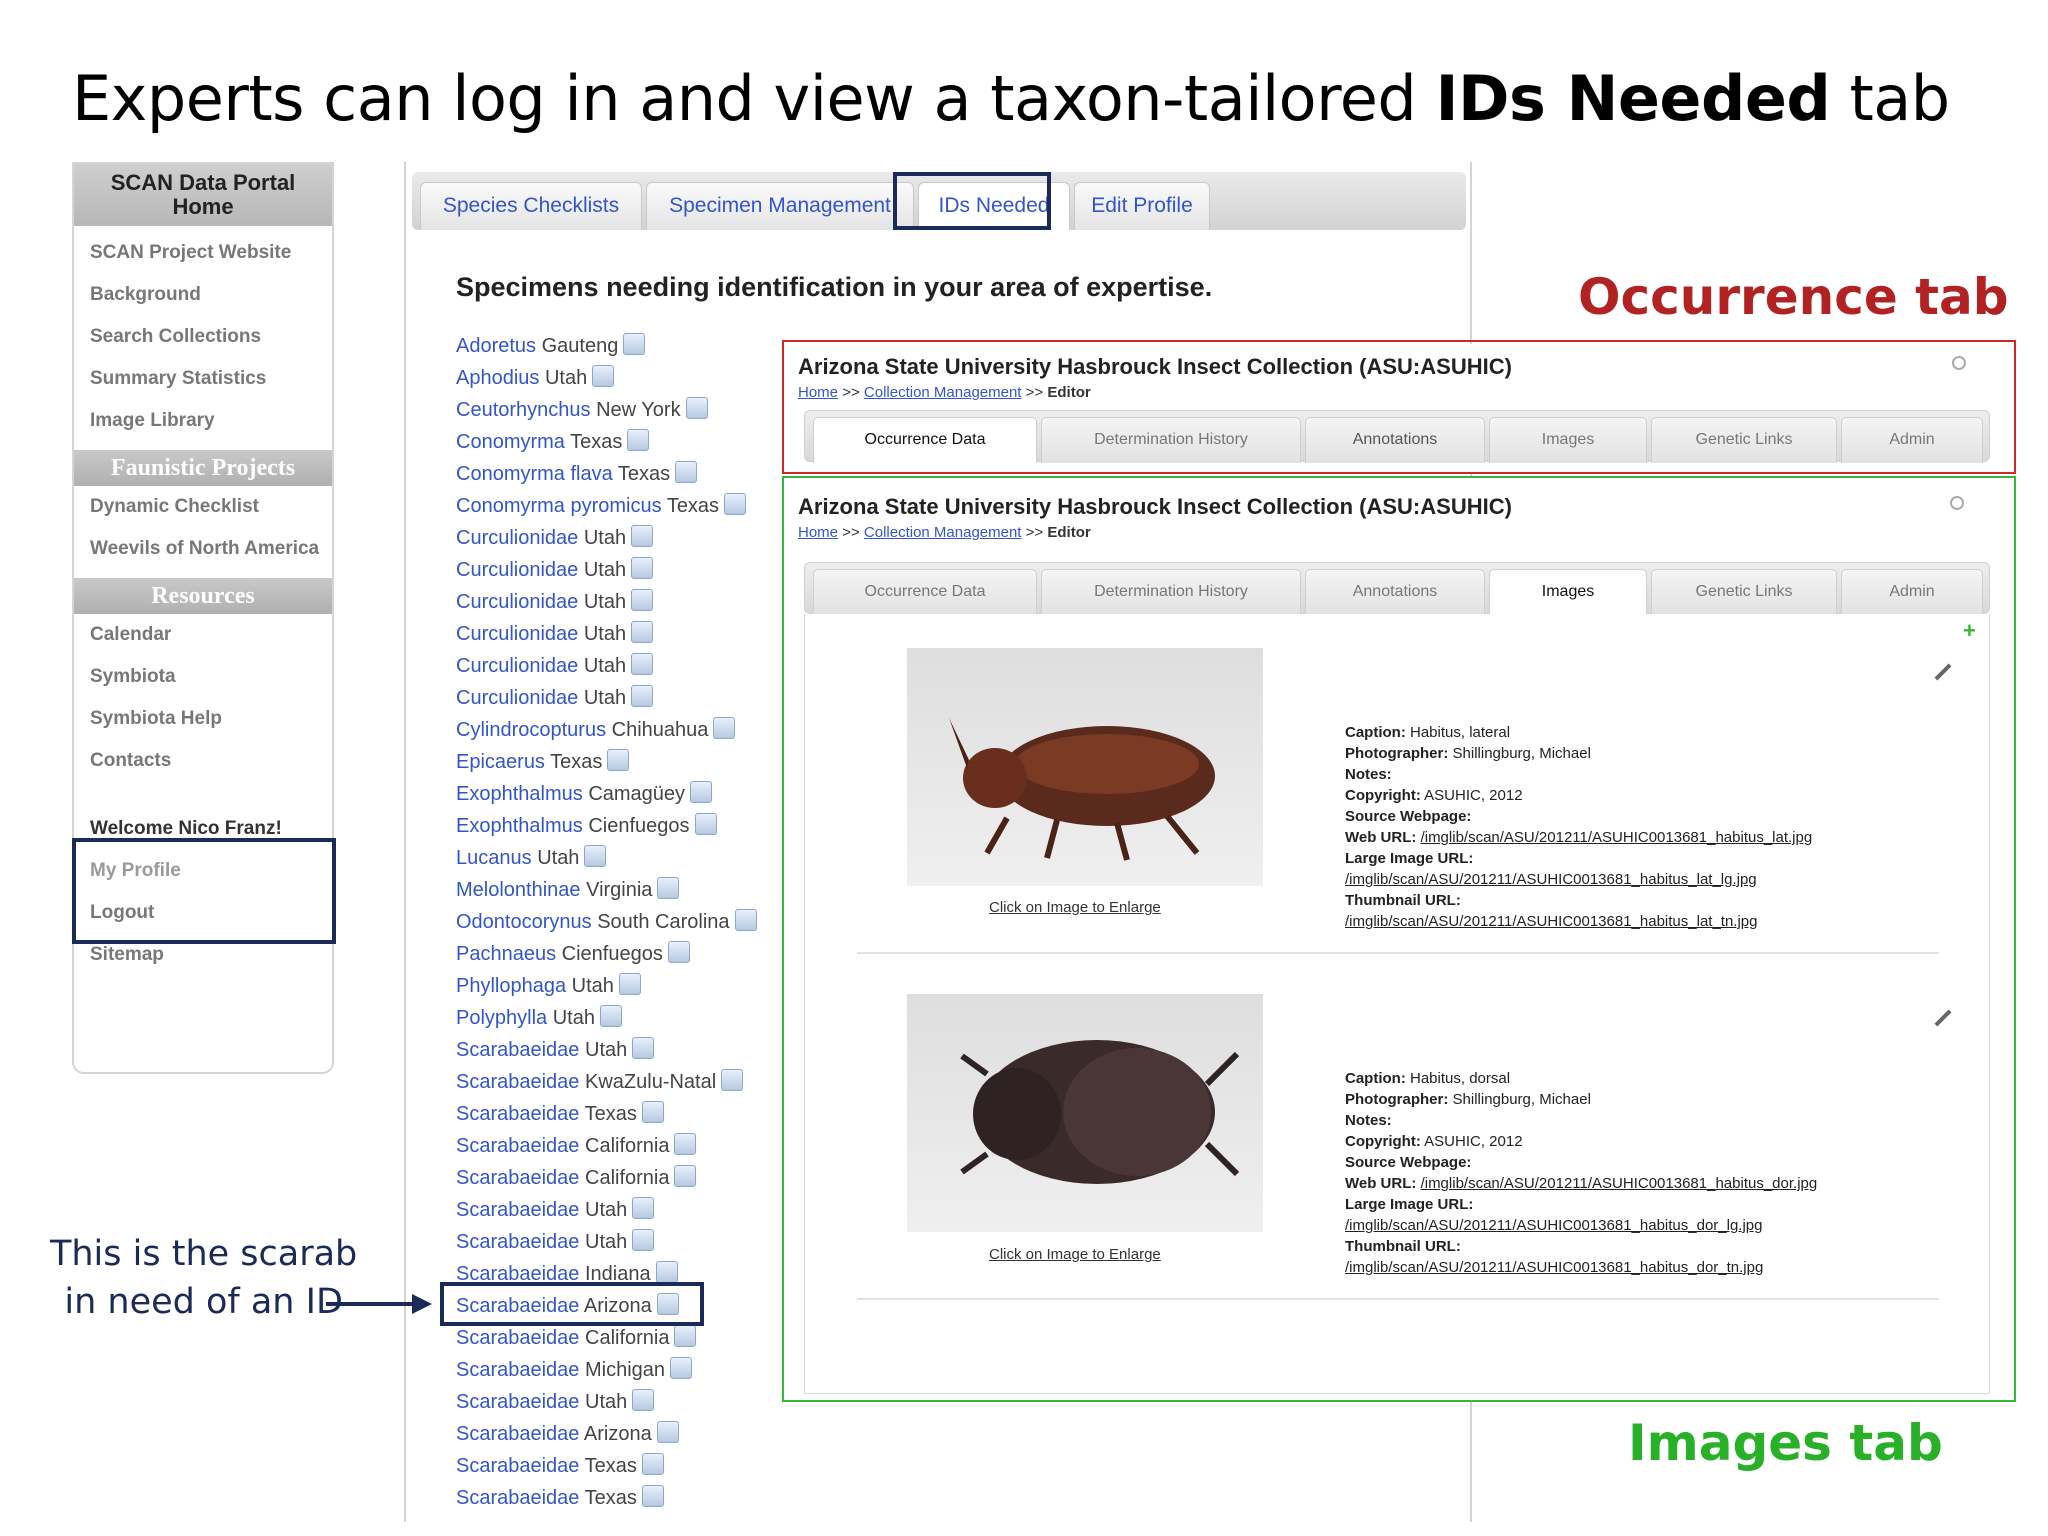 The width and height of the screenshot is (2048, 1536). Describe the element at coordinates (203, 507) in the screenshot. I see `faunistic-link: Dynamic Checklist` at that location.